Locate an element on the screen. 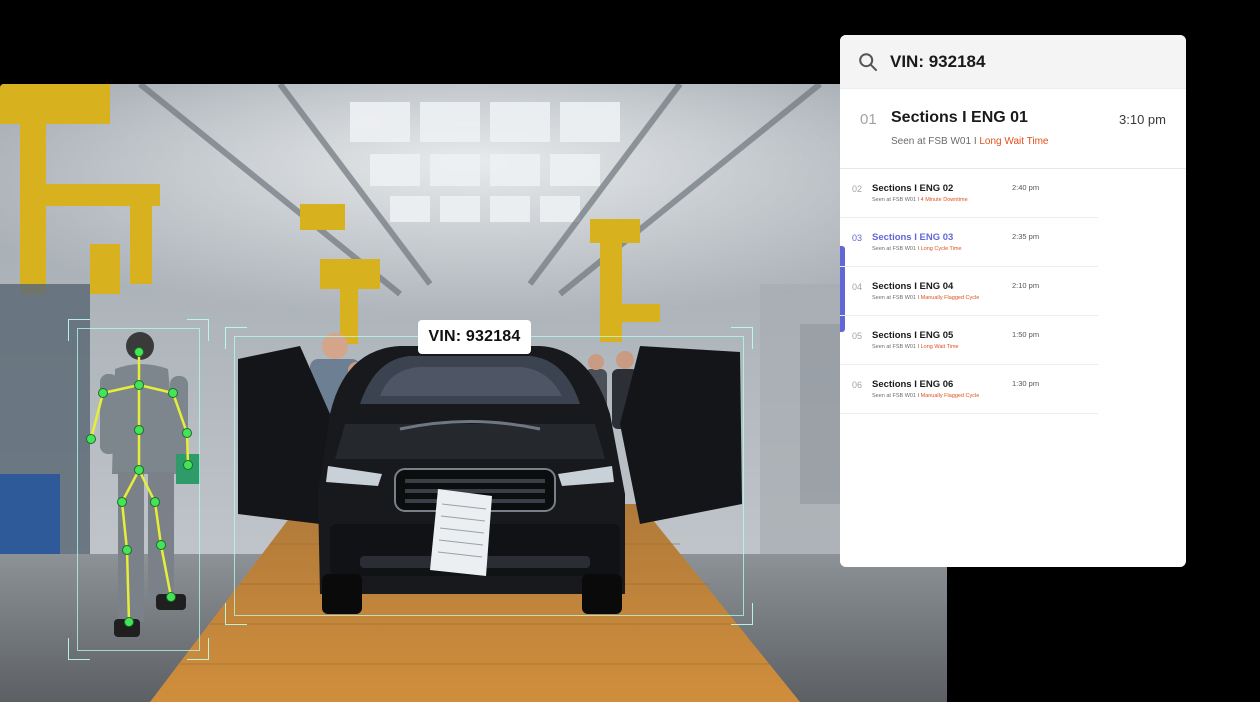 This screenshot has width=1260, height=702. item-flag: 4 Minute Downtime is located at coordinates (944, 200).